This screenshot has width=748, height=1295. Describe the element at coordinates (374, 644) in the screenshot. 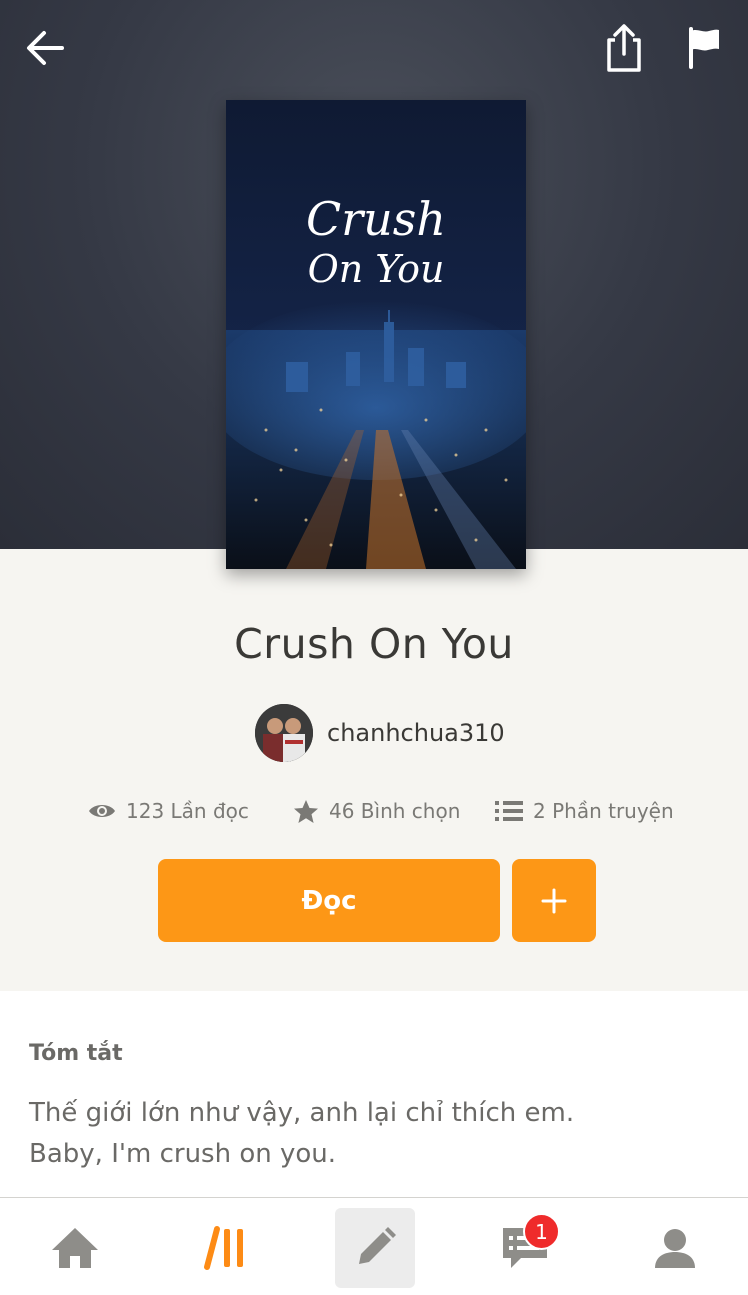

I see `book-title: Crush On You` at that location.